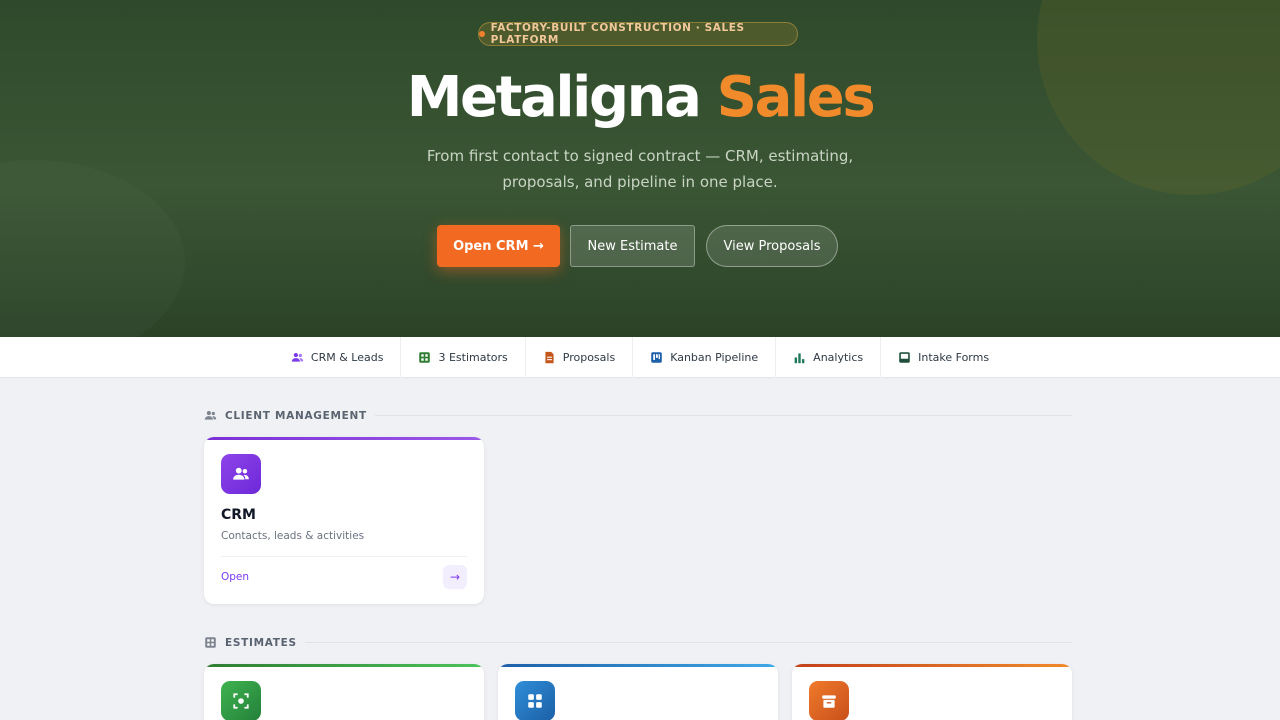 This screenshot has width=1280, height=720. I want to click on nav-item-analytics: Analytics, so click(829, 357).